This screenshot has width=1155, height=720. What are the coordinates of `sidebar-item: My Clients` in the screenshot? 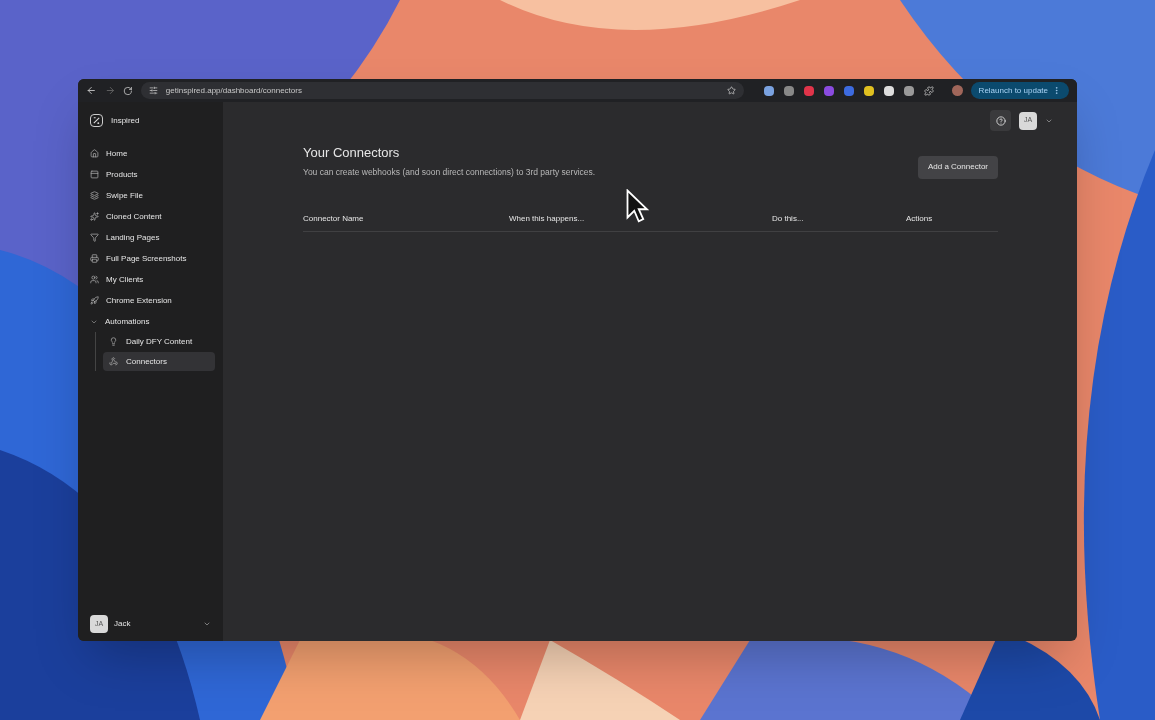 It's located at (150, 279).